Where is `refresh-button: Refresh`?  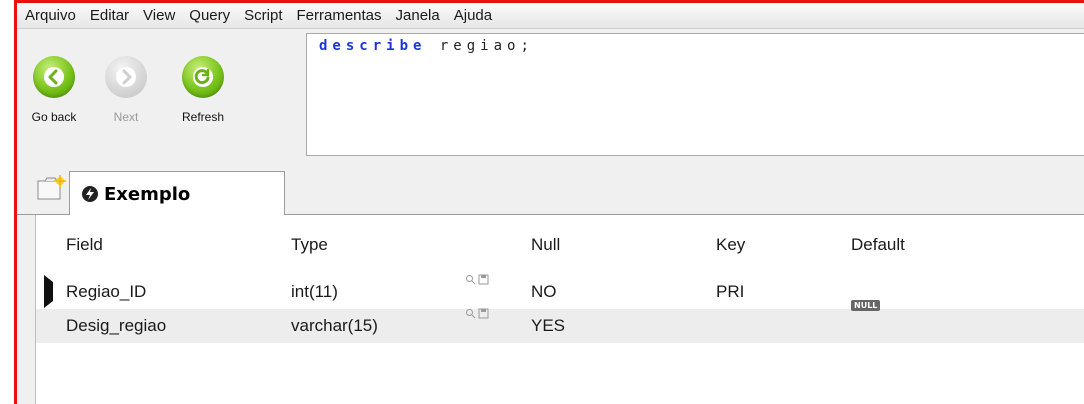
refresh-button: Refresh is located at coordinates (203, 98).